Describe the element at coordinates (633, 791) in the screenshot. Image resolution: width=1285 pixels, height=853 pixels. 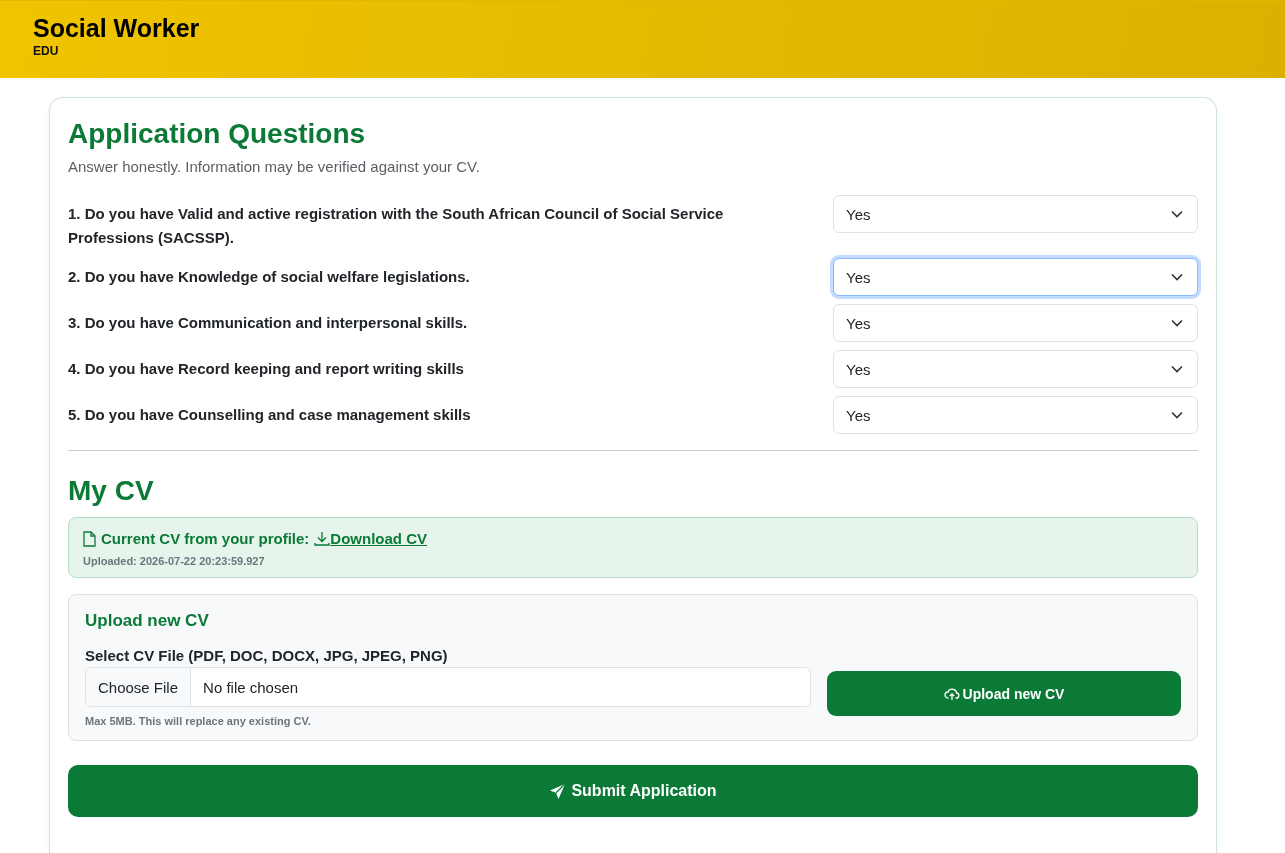
I see `submit-button: Submit Application` at that location.